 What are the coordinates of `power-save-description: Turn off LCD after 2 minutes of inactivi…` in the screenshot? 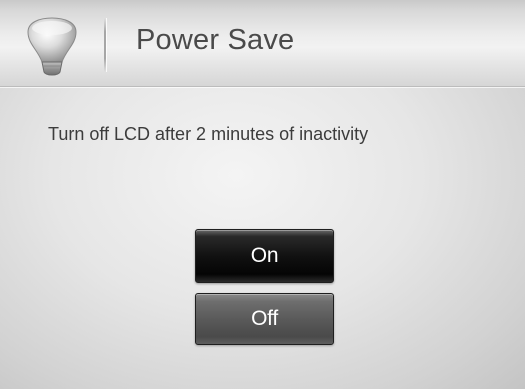 It's located at (208, 134).